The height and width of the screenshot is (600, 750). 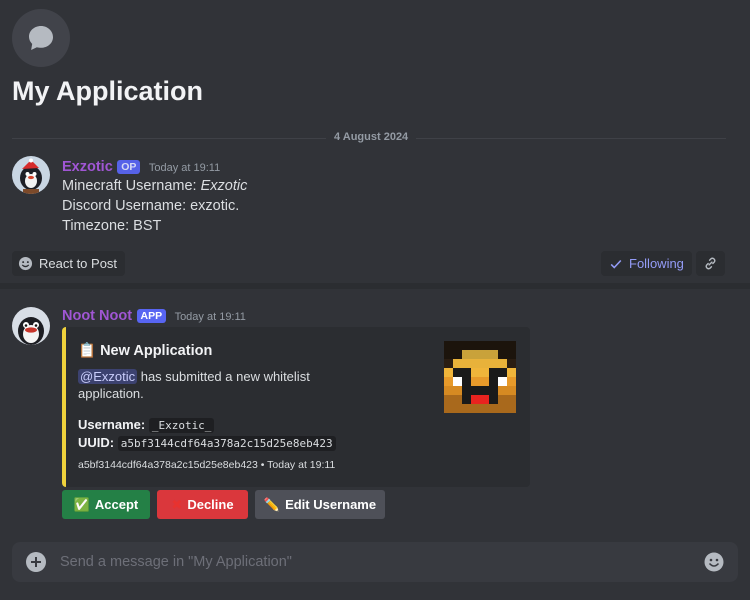 I want to click on post-timestamp: Today at 19:11, so click(x=184, y=168).